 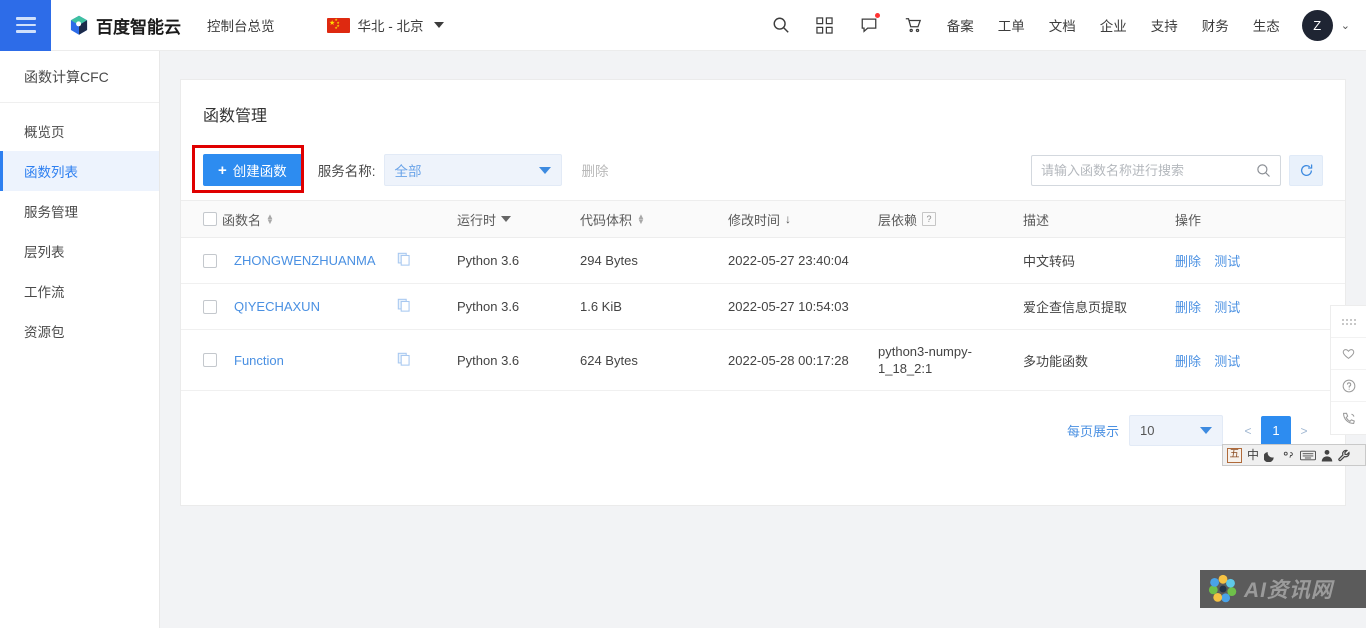 What do you see at coordinates (210, 219) in the screenshot?
I see `select-all-checkbox` at bounding box center [210, 219].